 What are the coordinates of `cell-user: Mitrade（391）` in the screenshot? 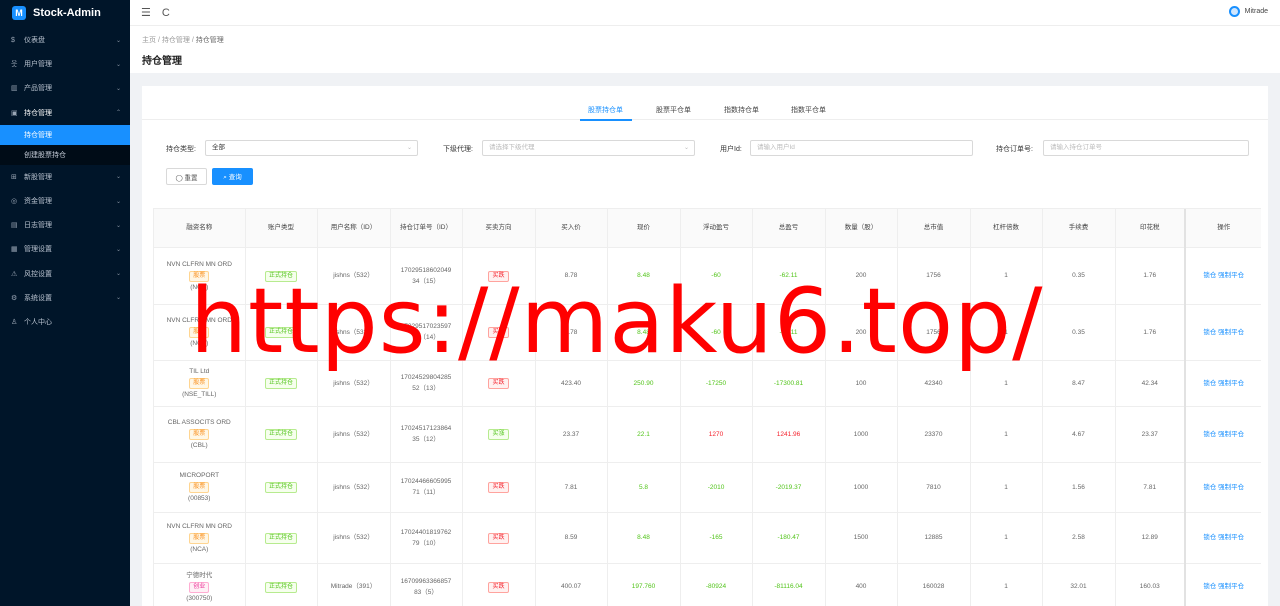 It's located at (354, 584).